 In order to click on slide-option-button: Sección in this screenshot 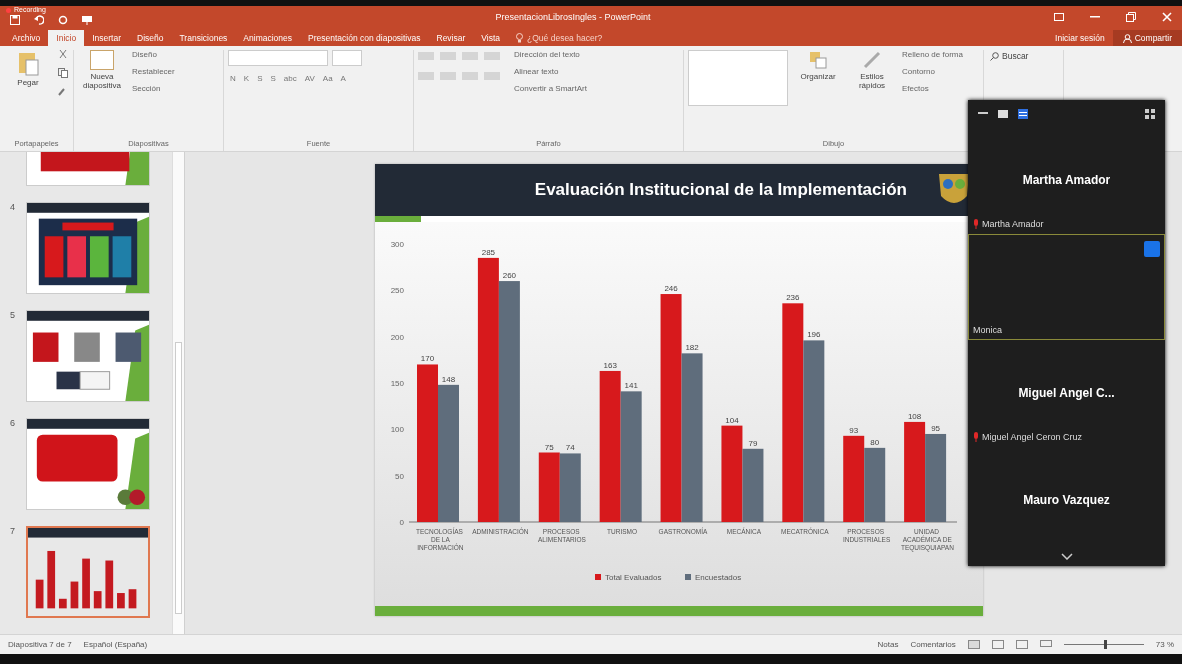, I will do `click(153, 88)`.